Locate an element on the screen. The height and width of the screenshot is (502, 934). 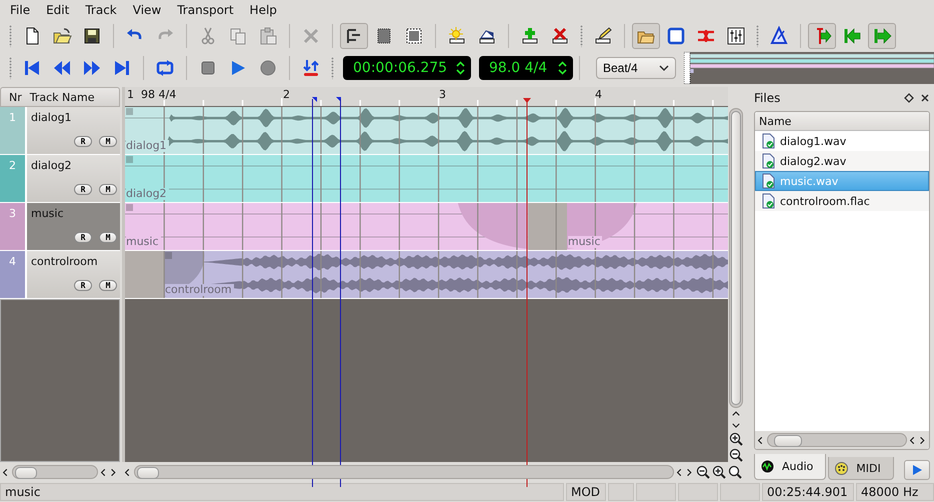
remove-track-icon is located at coordinates (560, 36).